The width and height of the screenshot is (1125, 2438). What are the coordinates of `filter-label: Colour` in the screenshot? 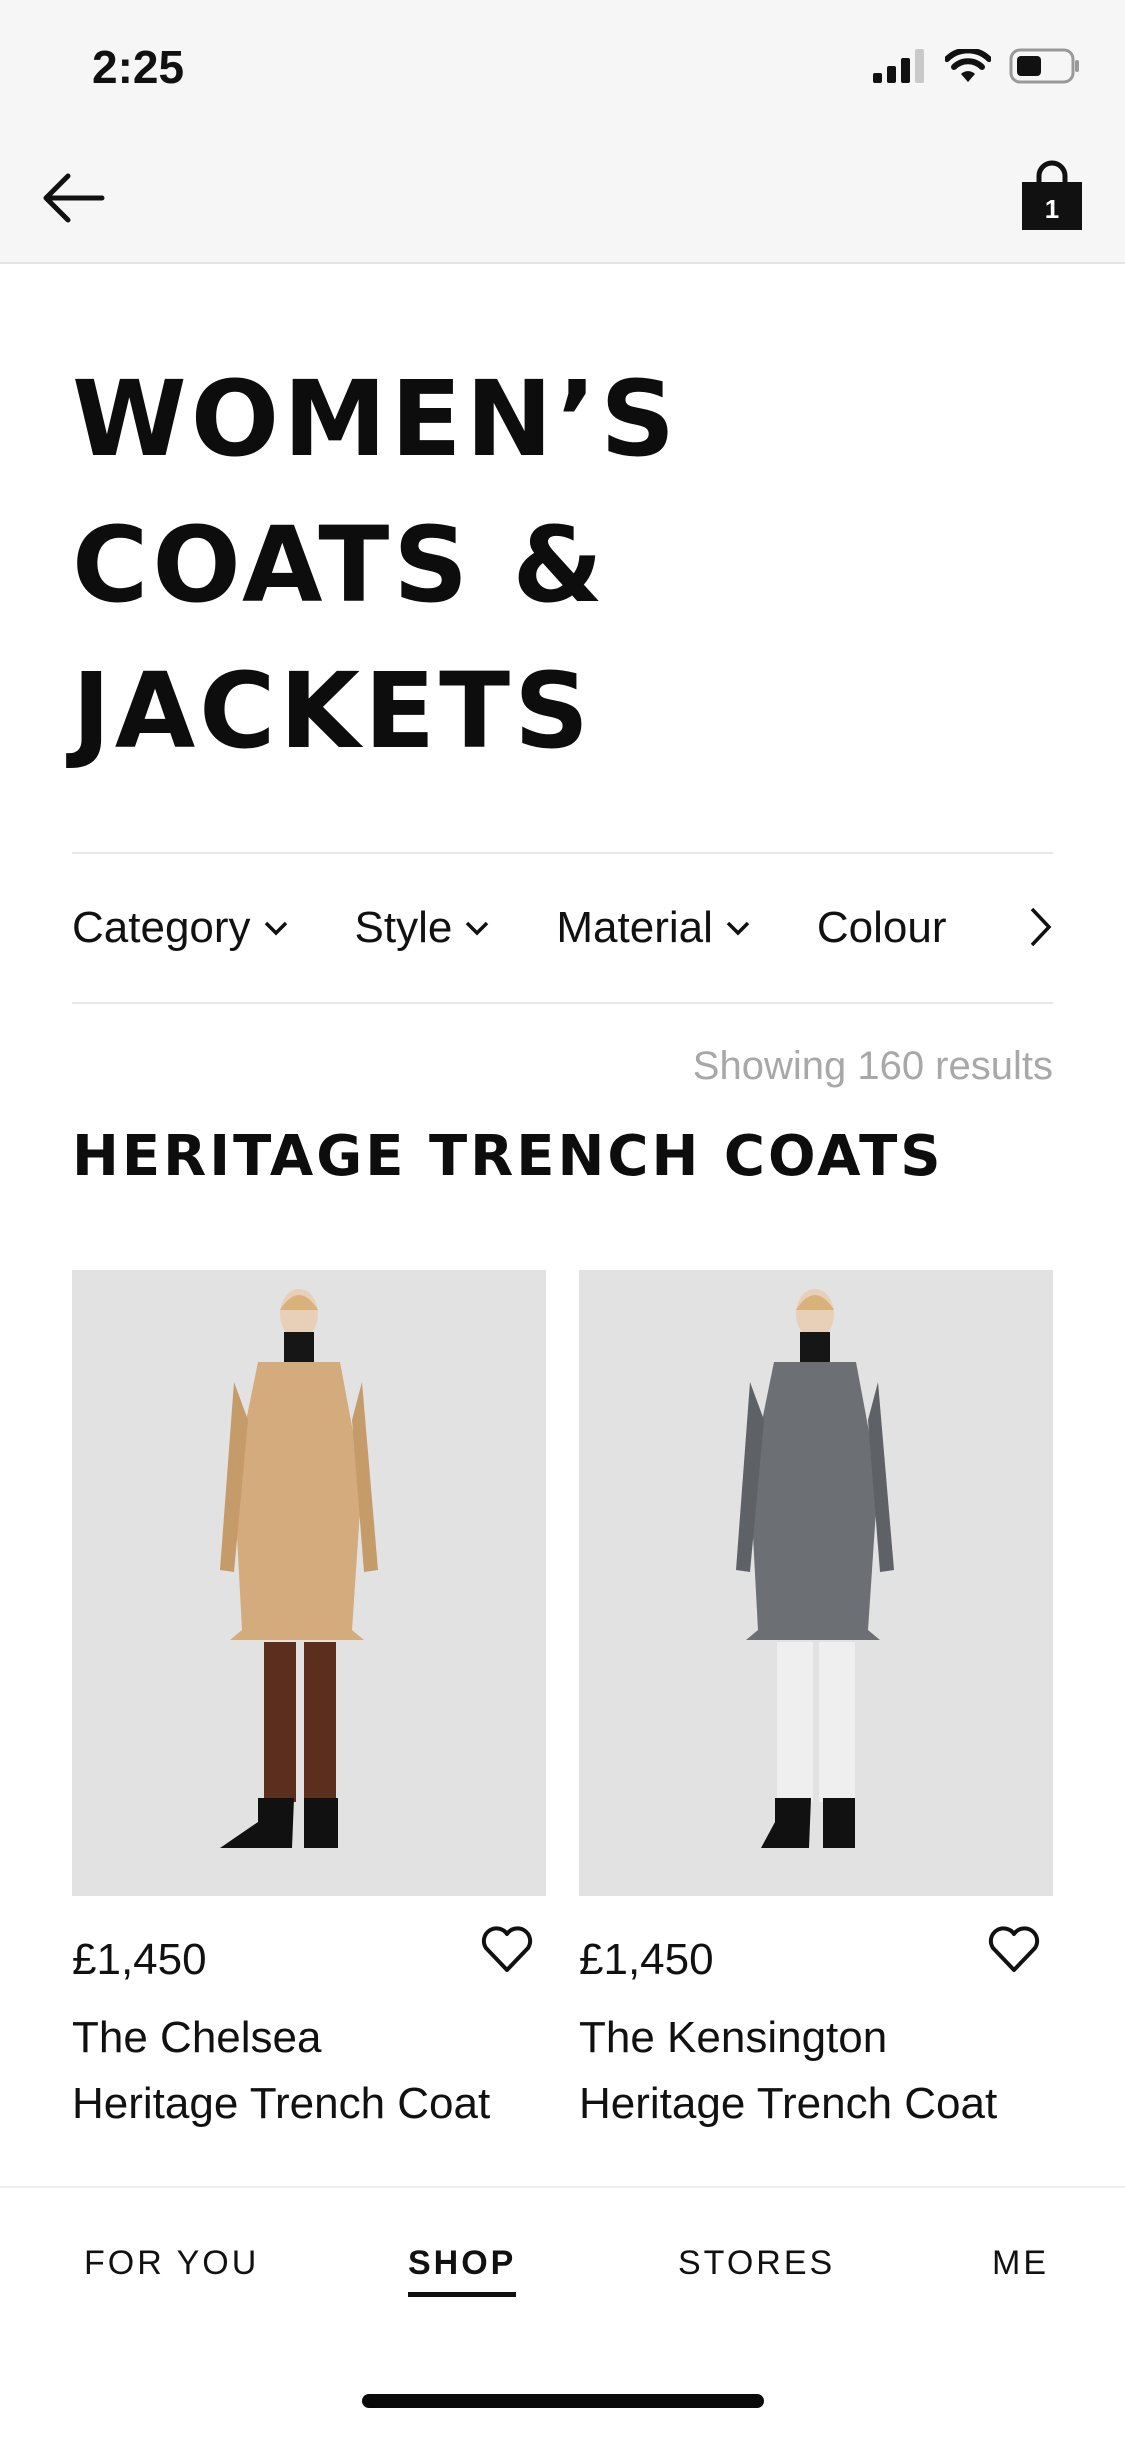 It's located at (881, 927).